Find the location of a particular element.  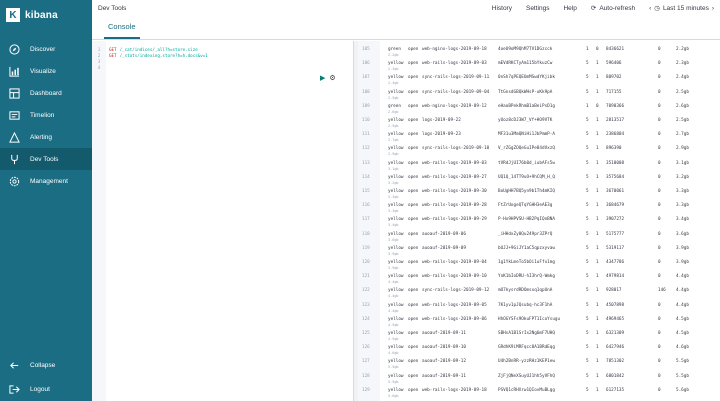

sidebar-item-alerting: Alerting is located at coordinates (46, 137).